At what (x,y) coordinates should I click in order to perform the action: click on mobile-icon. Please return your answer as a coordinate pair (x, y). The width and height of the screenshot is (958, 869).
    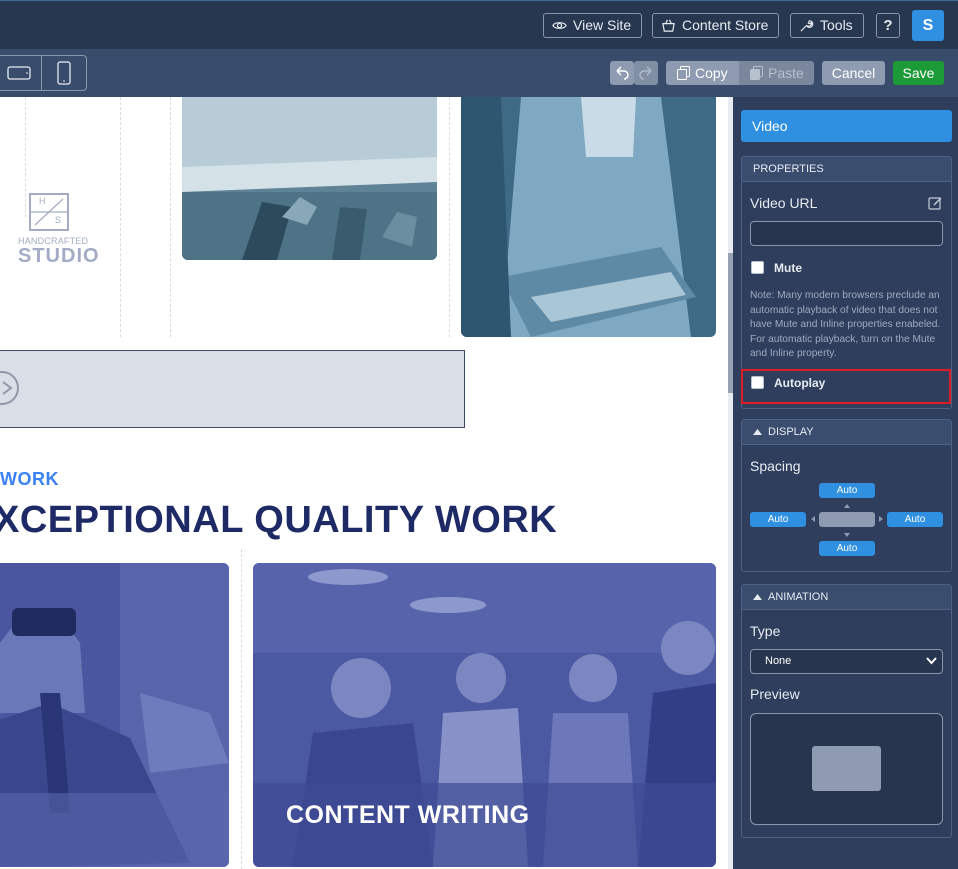
    Looking at the image, I should click on (64, 73).